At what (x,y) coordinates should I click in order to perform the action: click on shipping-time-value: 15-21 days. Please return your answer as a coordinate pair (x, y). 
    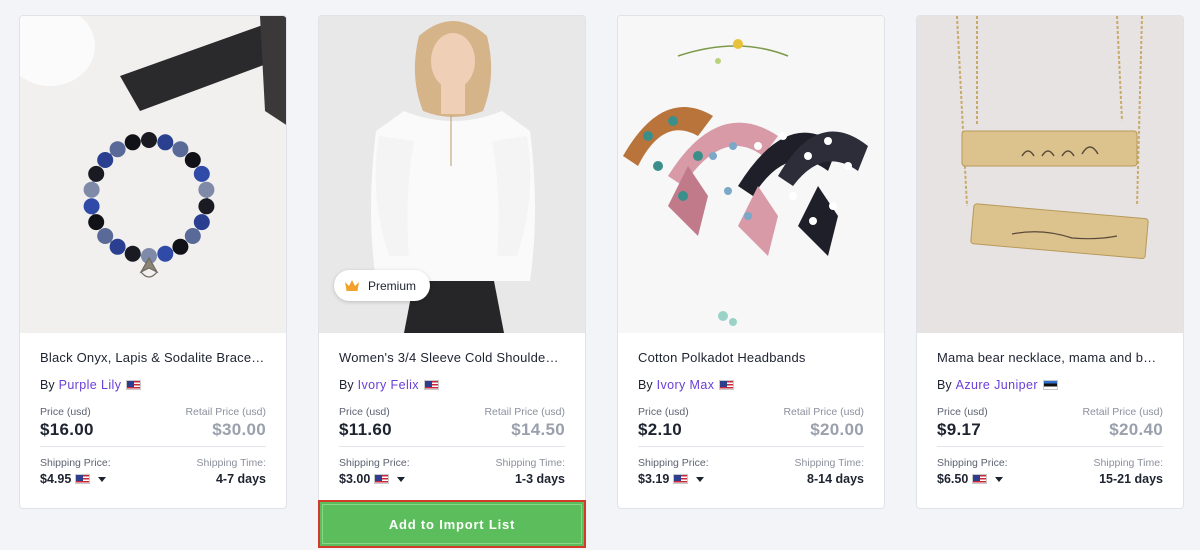
    Looking at the image, I should click on (1131, 479).